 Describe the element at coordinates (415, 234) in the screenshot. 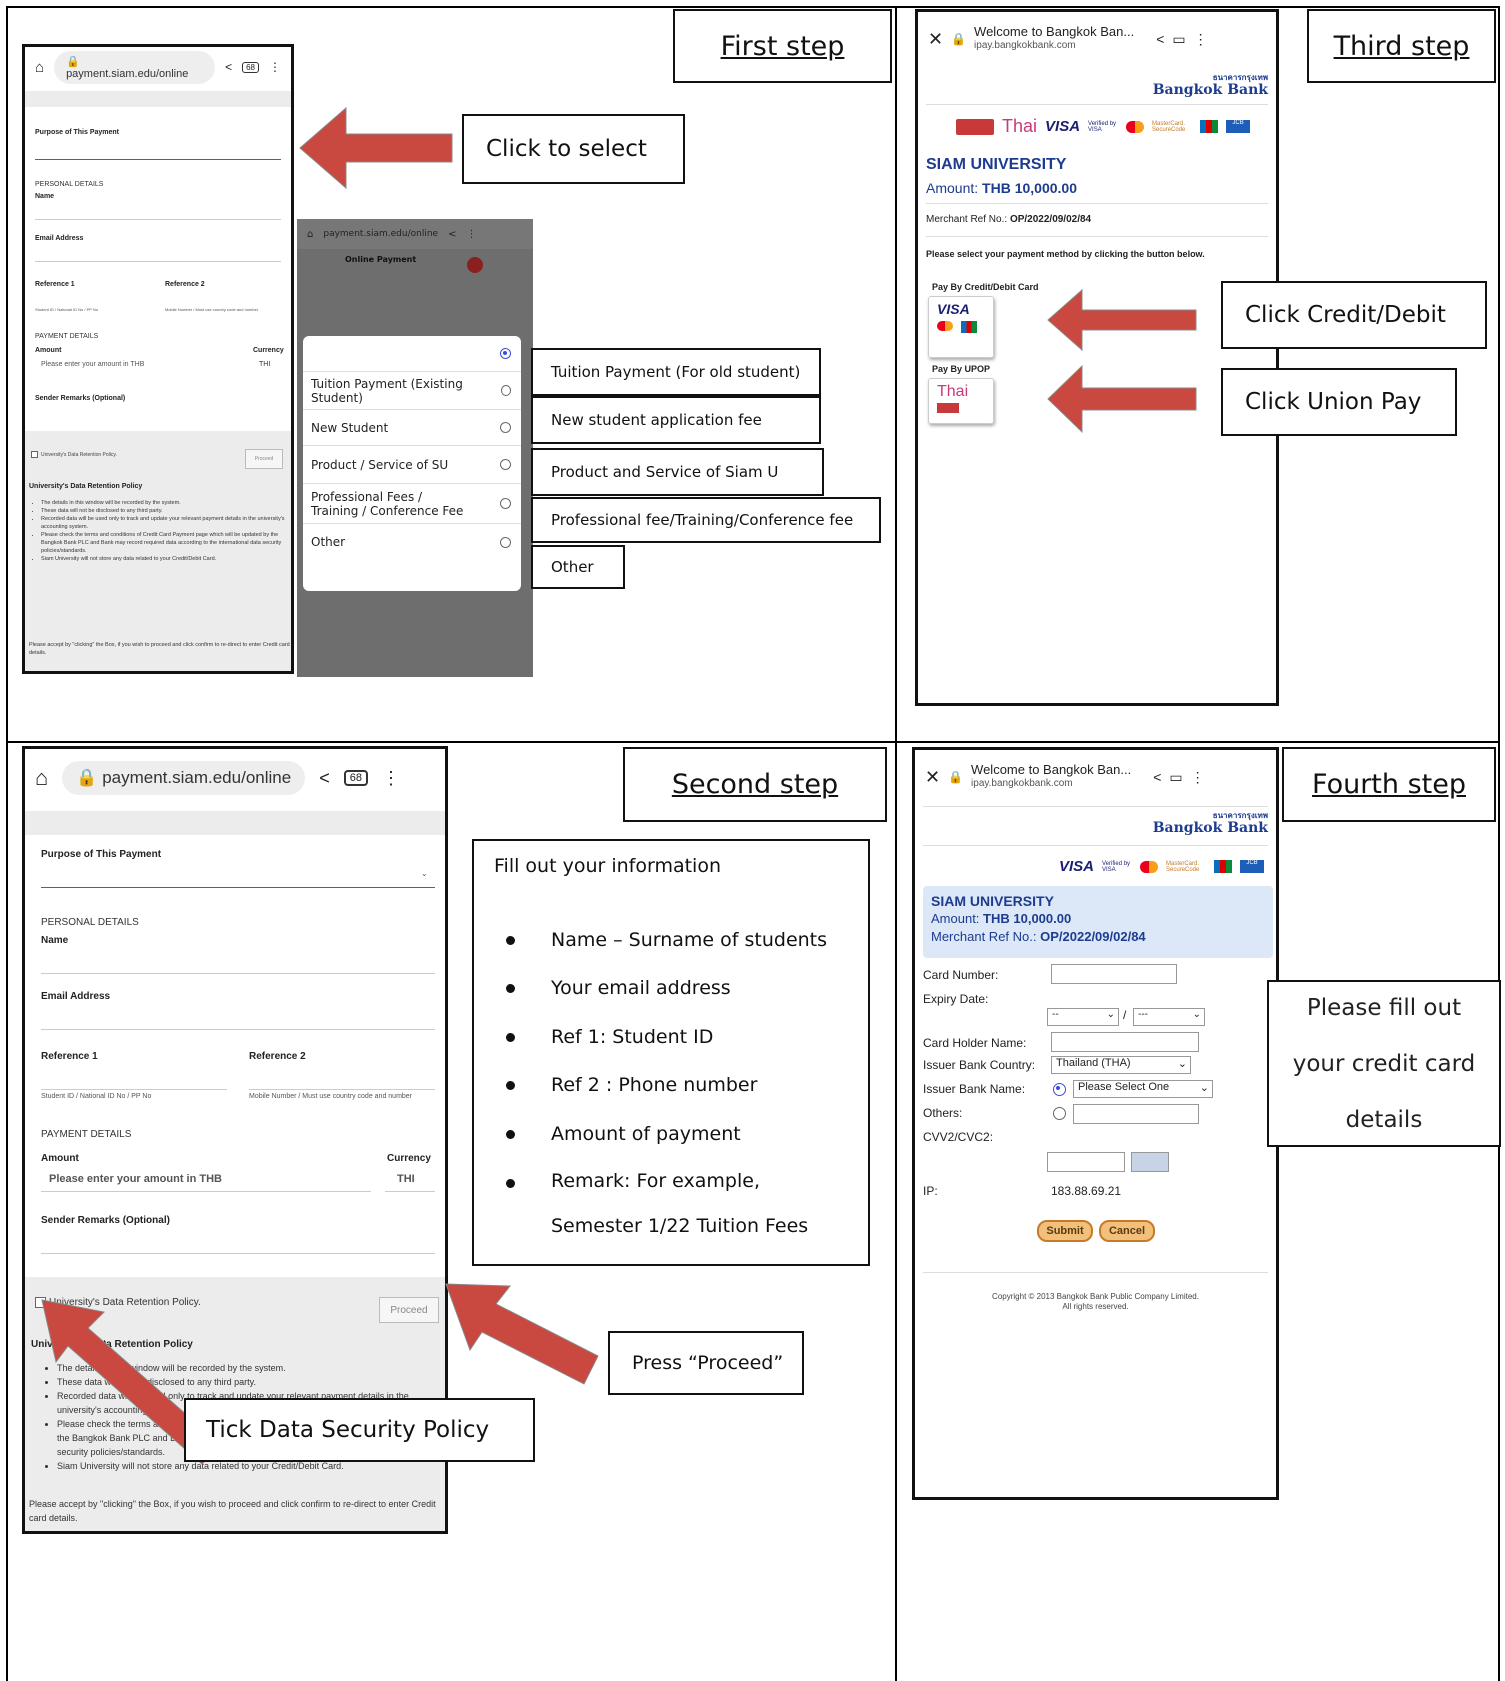

I see `dropdown-address-bar: ⌂ payment.siam.edu/online < ⋮` at that location.